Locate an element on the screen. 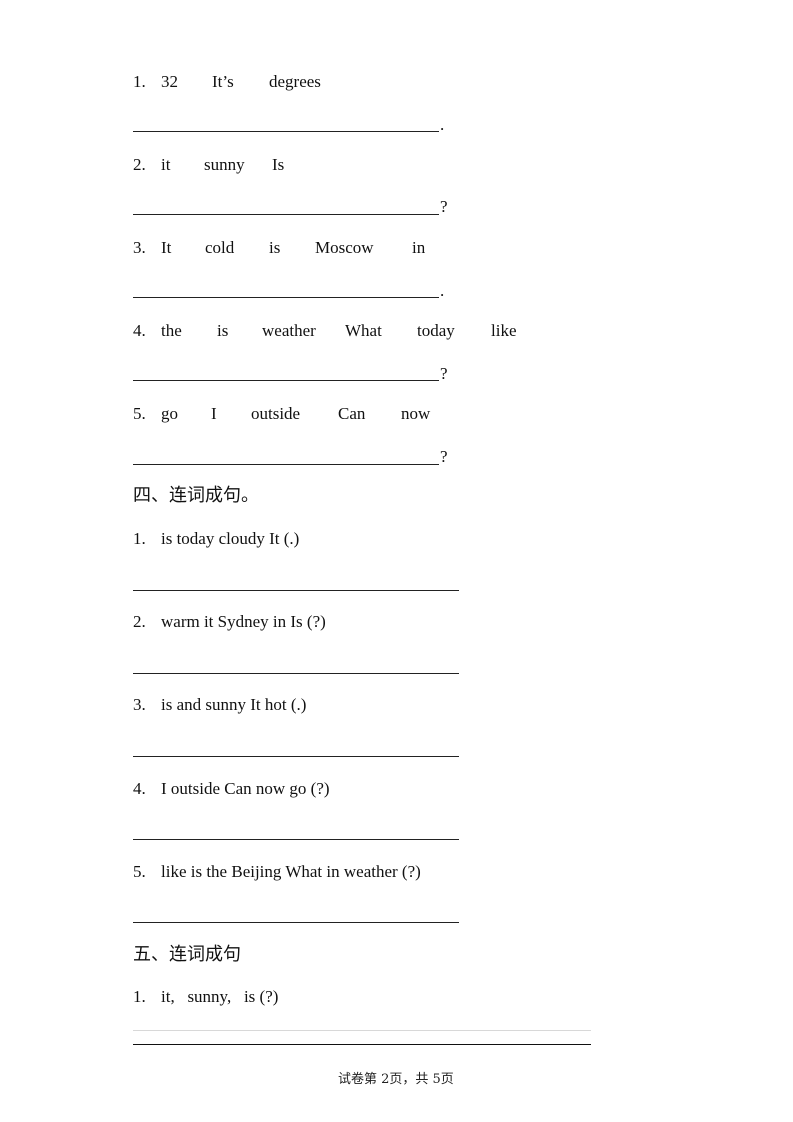  word: It’s is located at coordinates (223, 81).